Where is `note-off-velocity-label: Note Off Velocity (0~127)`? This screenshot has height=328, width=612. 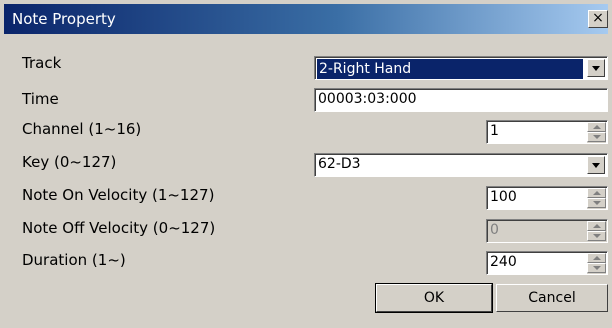 note-off-velocity-label: Note Off Velocity (0~127) is located at coordinates (119, 228).